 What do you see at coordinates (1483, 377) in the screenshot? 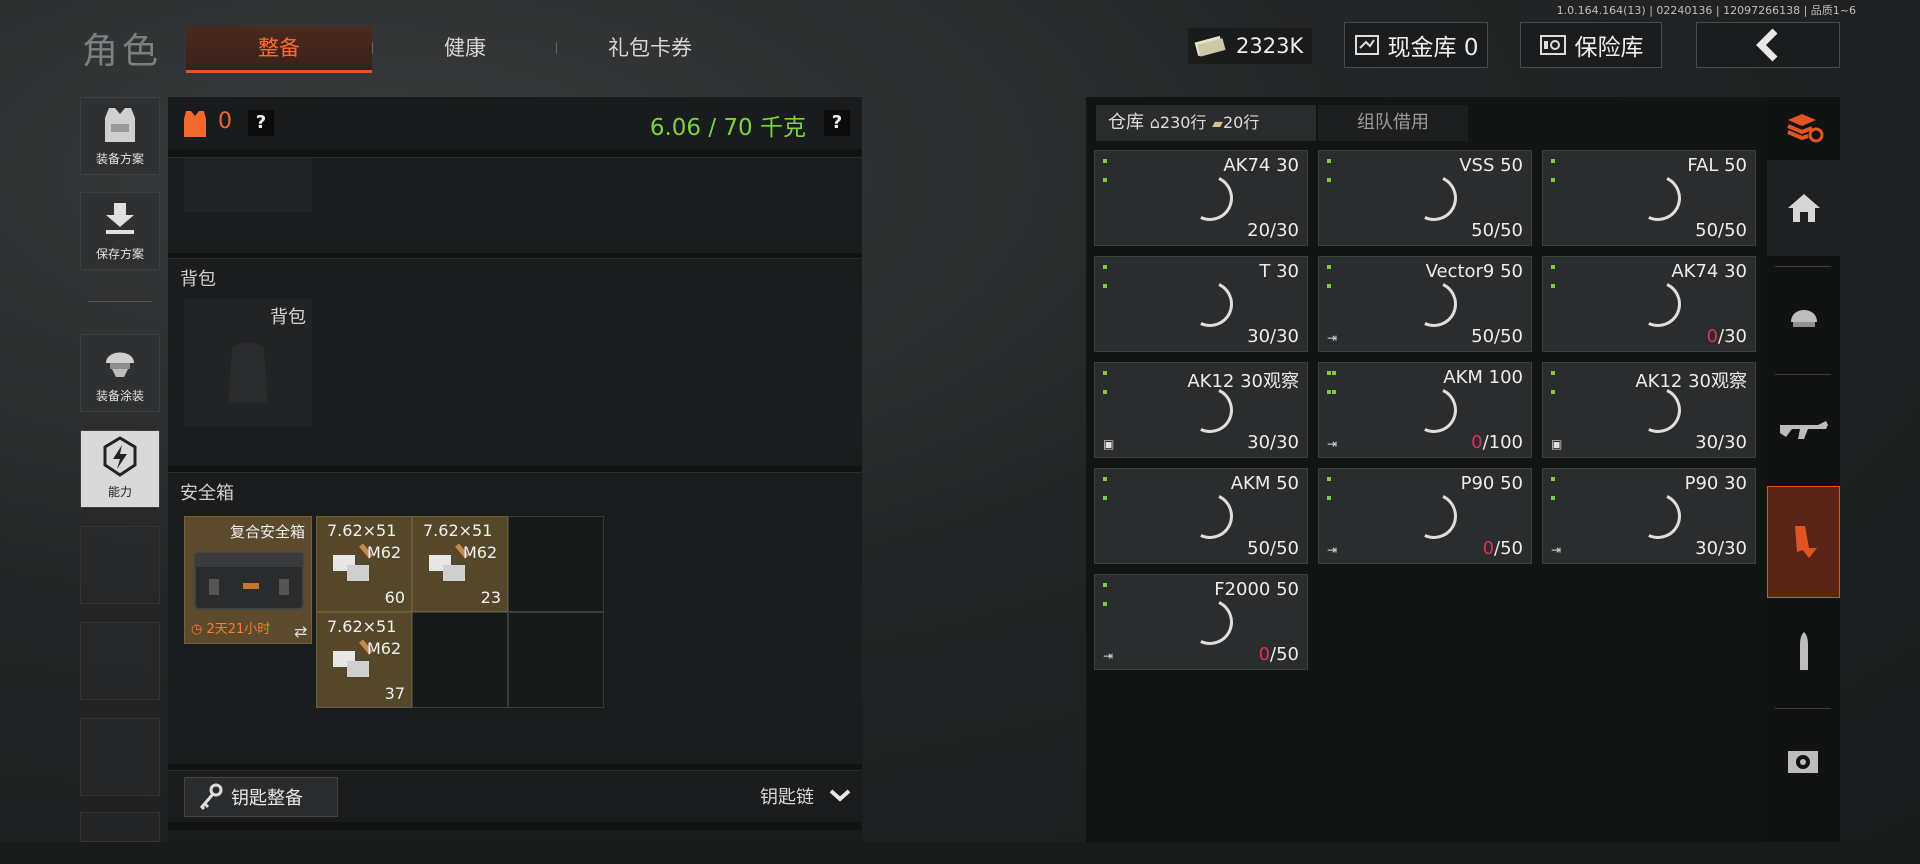
I see `item-name: AKM 100` at bounding box center [1483, 377].